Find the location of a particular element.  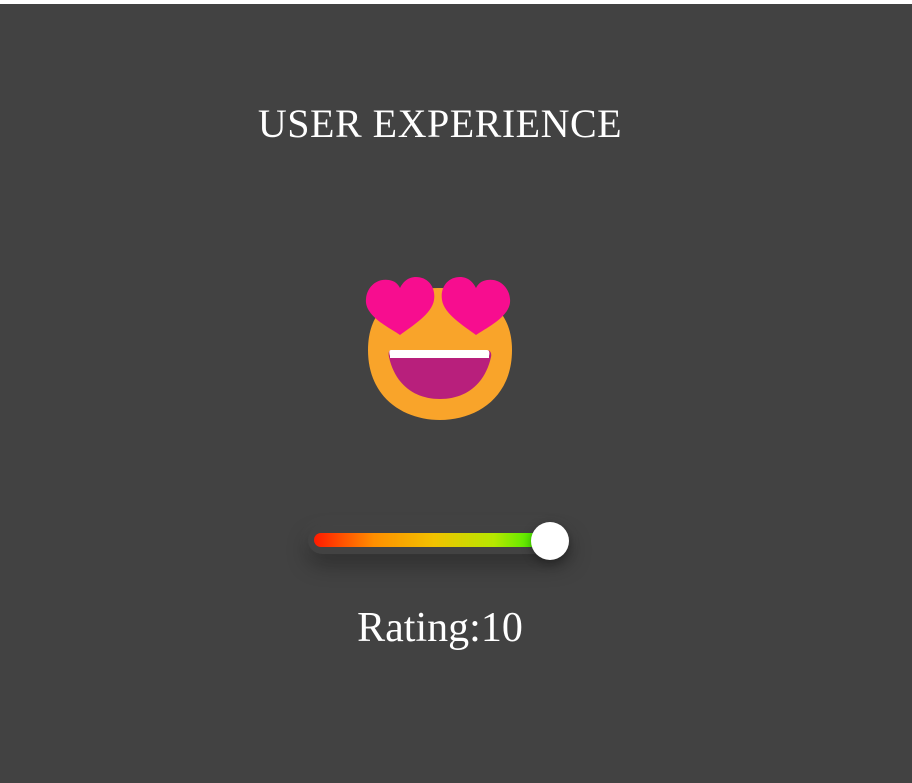

rating-label: Rating: is located at coordinates (419, 628).